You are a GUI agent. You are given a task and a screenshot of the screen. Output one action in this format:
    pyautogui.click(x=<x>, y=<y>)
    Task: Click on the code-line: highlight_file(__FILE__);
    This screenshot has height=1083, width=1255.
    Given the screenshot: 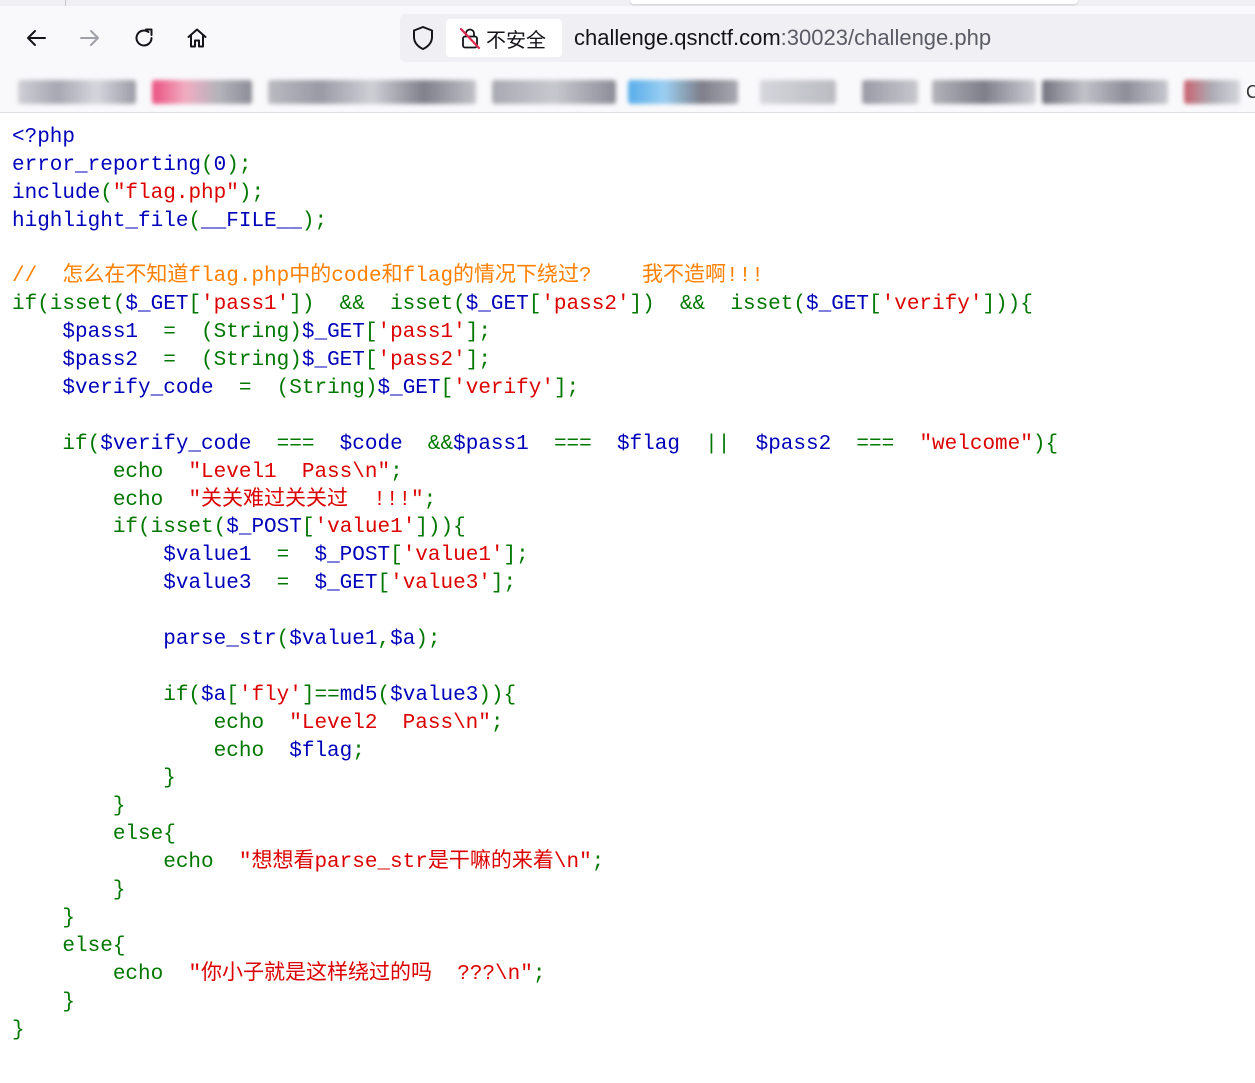 What is the action you would take?
    pyautogui.click(x=535, y=222)
    